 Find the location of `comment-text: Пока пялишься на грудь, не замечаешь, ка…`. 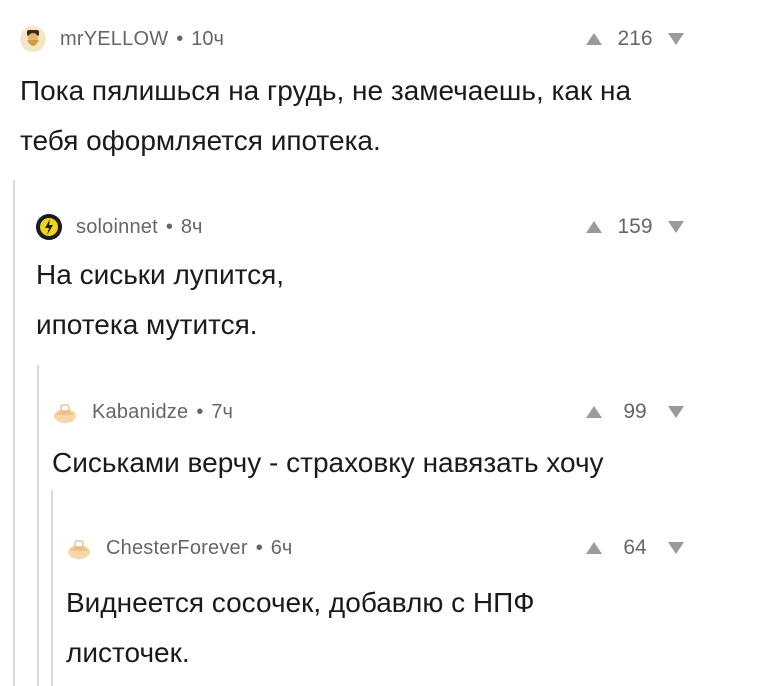

comment-text: Пока пялишься на грудь, не замечаешь, ка… is located at coordinates (326, 115).